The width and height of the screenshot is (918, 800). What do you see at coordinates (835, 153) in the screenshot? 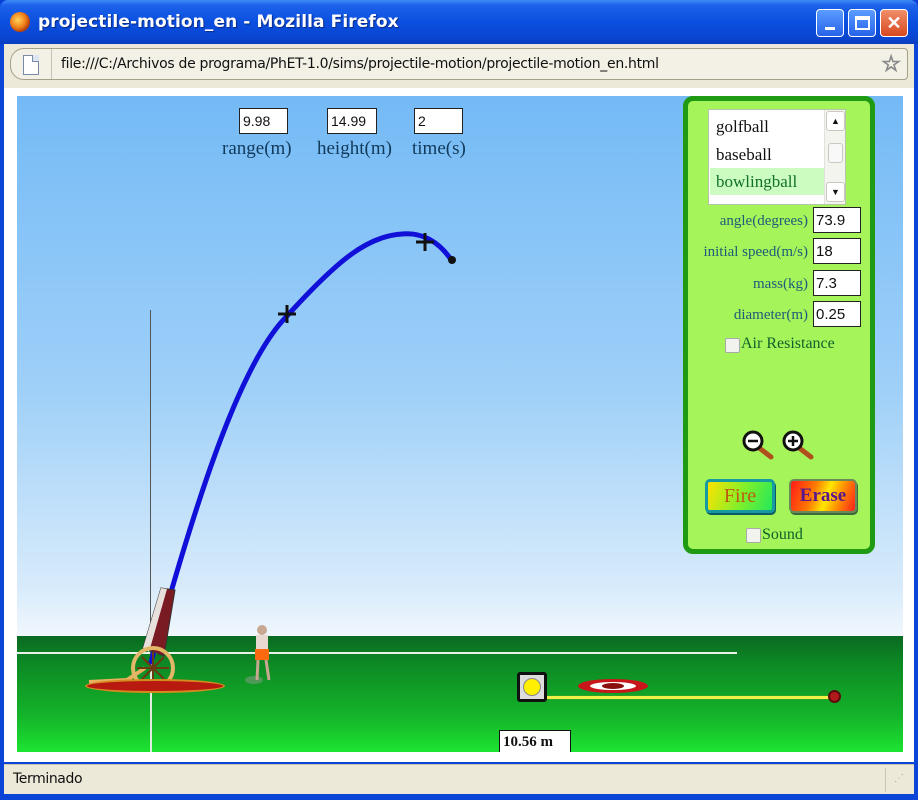
I see `scroll-thumb` at bounding box center [835, 153].